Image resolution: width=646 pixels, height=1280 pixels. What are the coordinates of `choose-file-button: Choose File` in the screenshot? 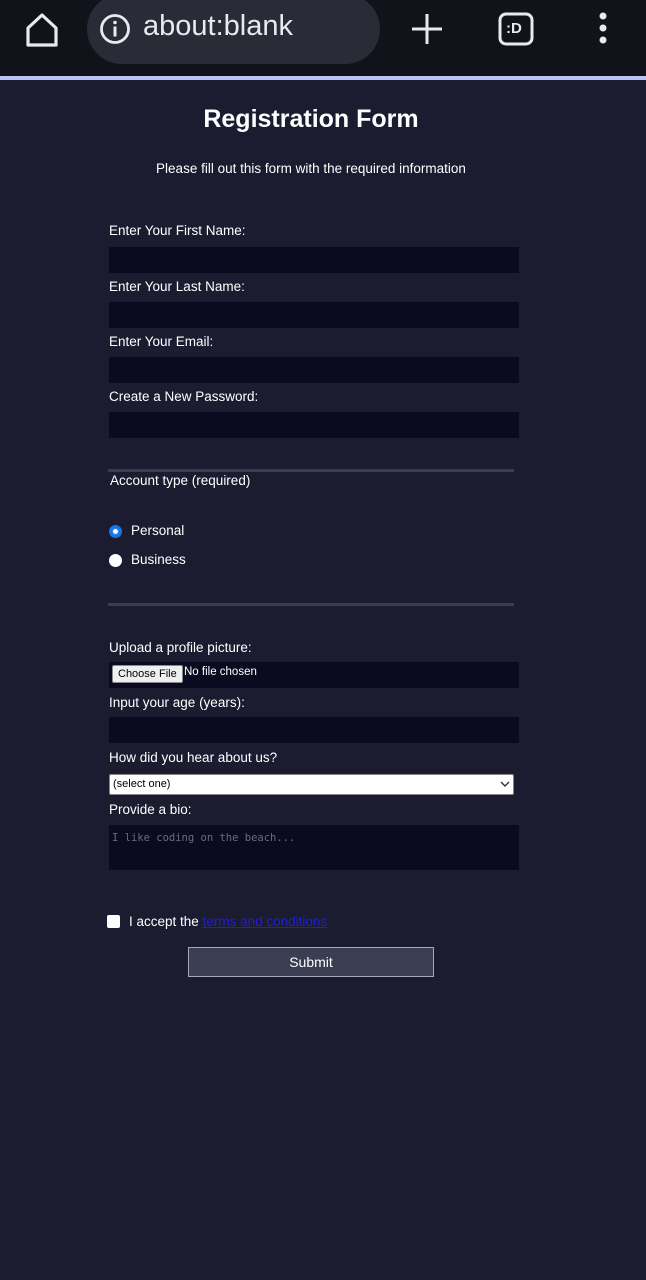 It's located at (147, 674).